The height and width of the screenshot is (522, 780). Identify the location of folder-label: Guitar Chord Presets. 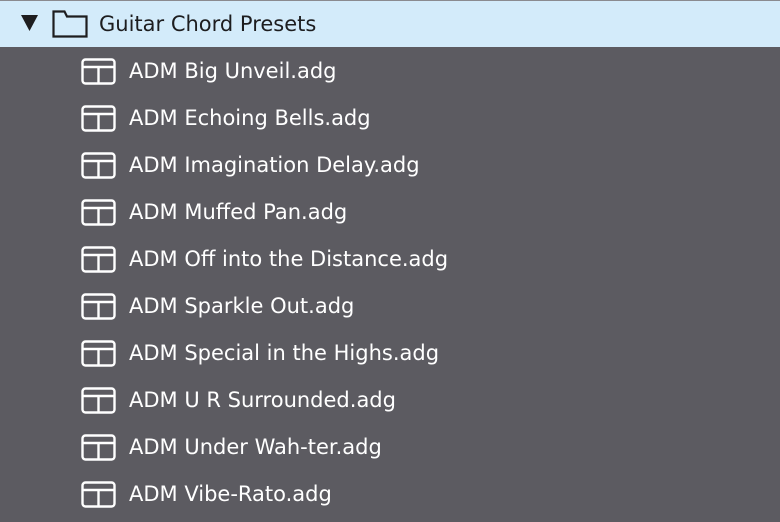
(208, 24).